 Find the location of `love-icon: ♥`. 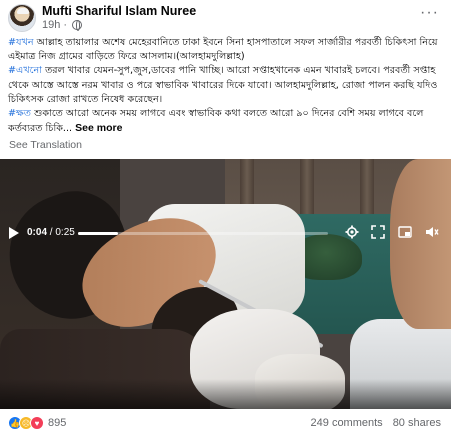

love-icon: ♥ is located at coordinates (37, 423).